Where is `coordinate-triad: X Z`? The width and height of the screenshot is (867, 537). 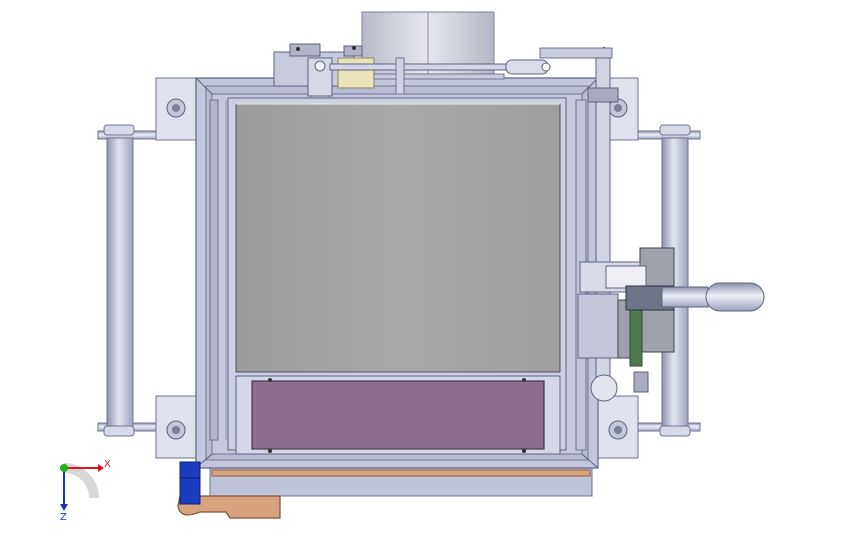 coordinate-triad: X Z is located at coordinates (85, 491).